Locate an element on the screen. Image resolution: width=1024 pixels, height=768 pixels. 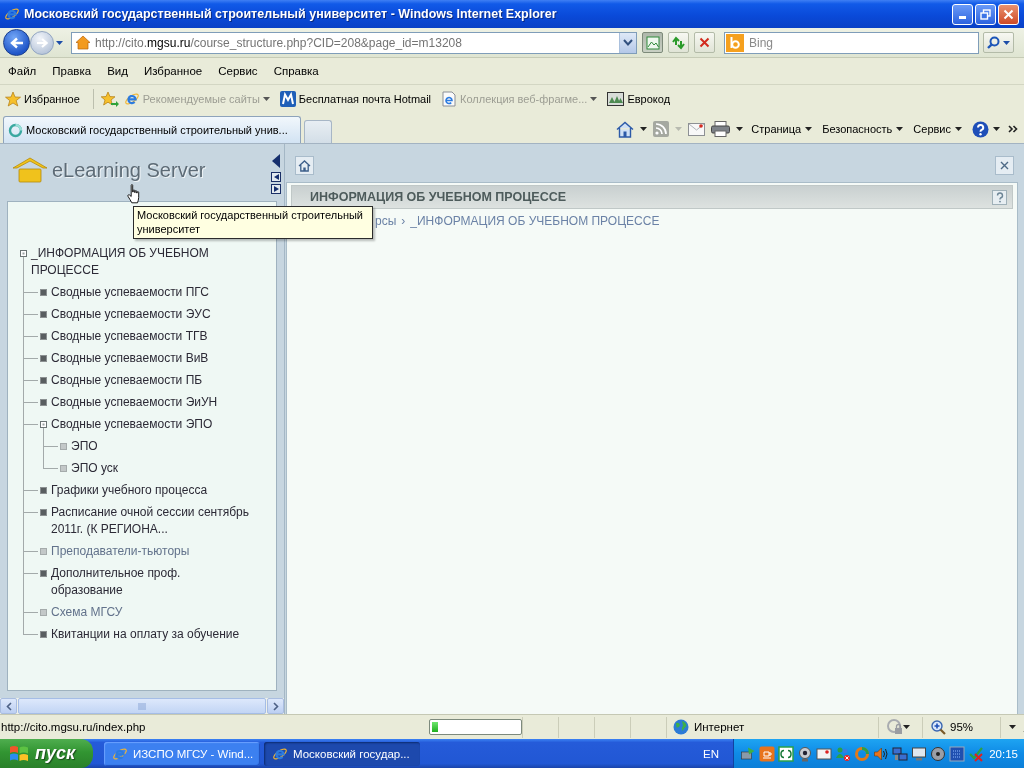
card-icon is located at coordinates (824, 753).